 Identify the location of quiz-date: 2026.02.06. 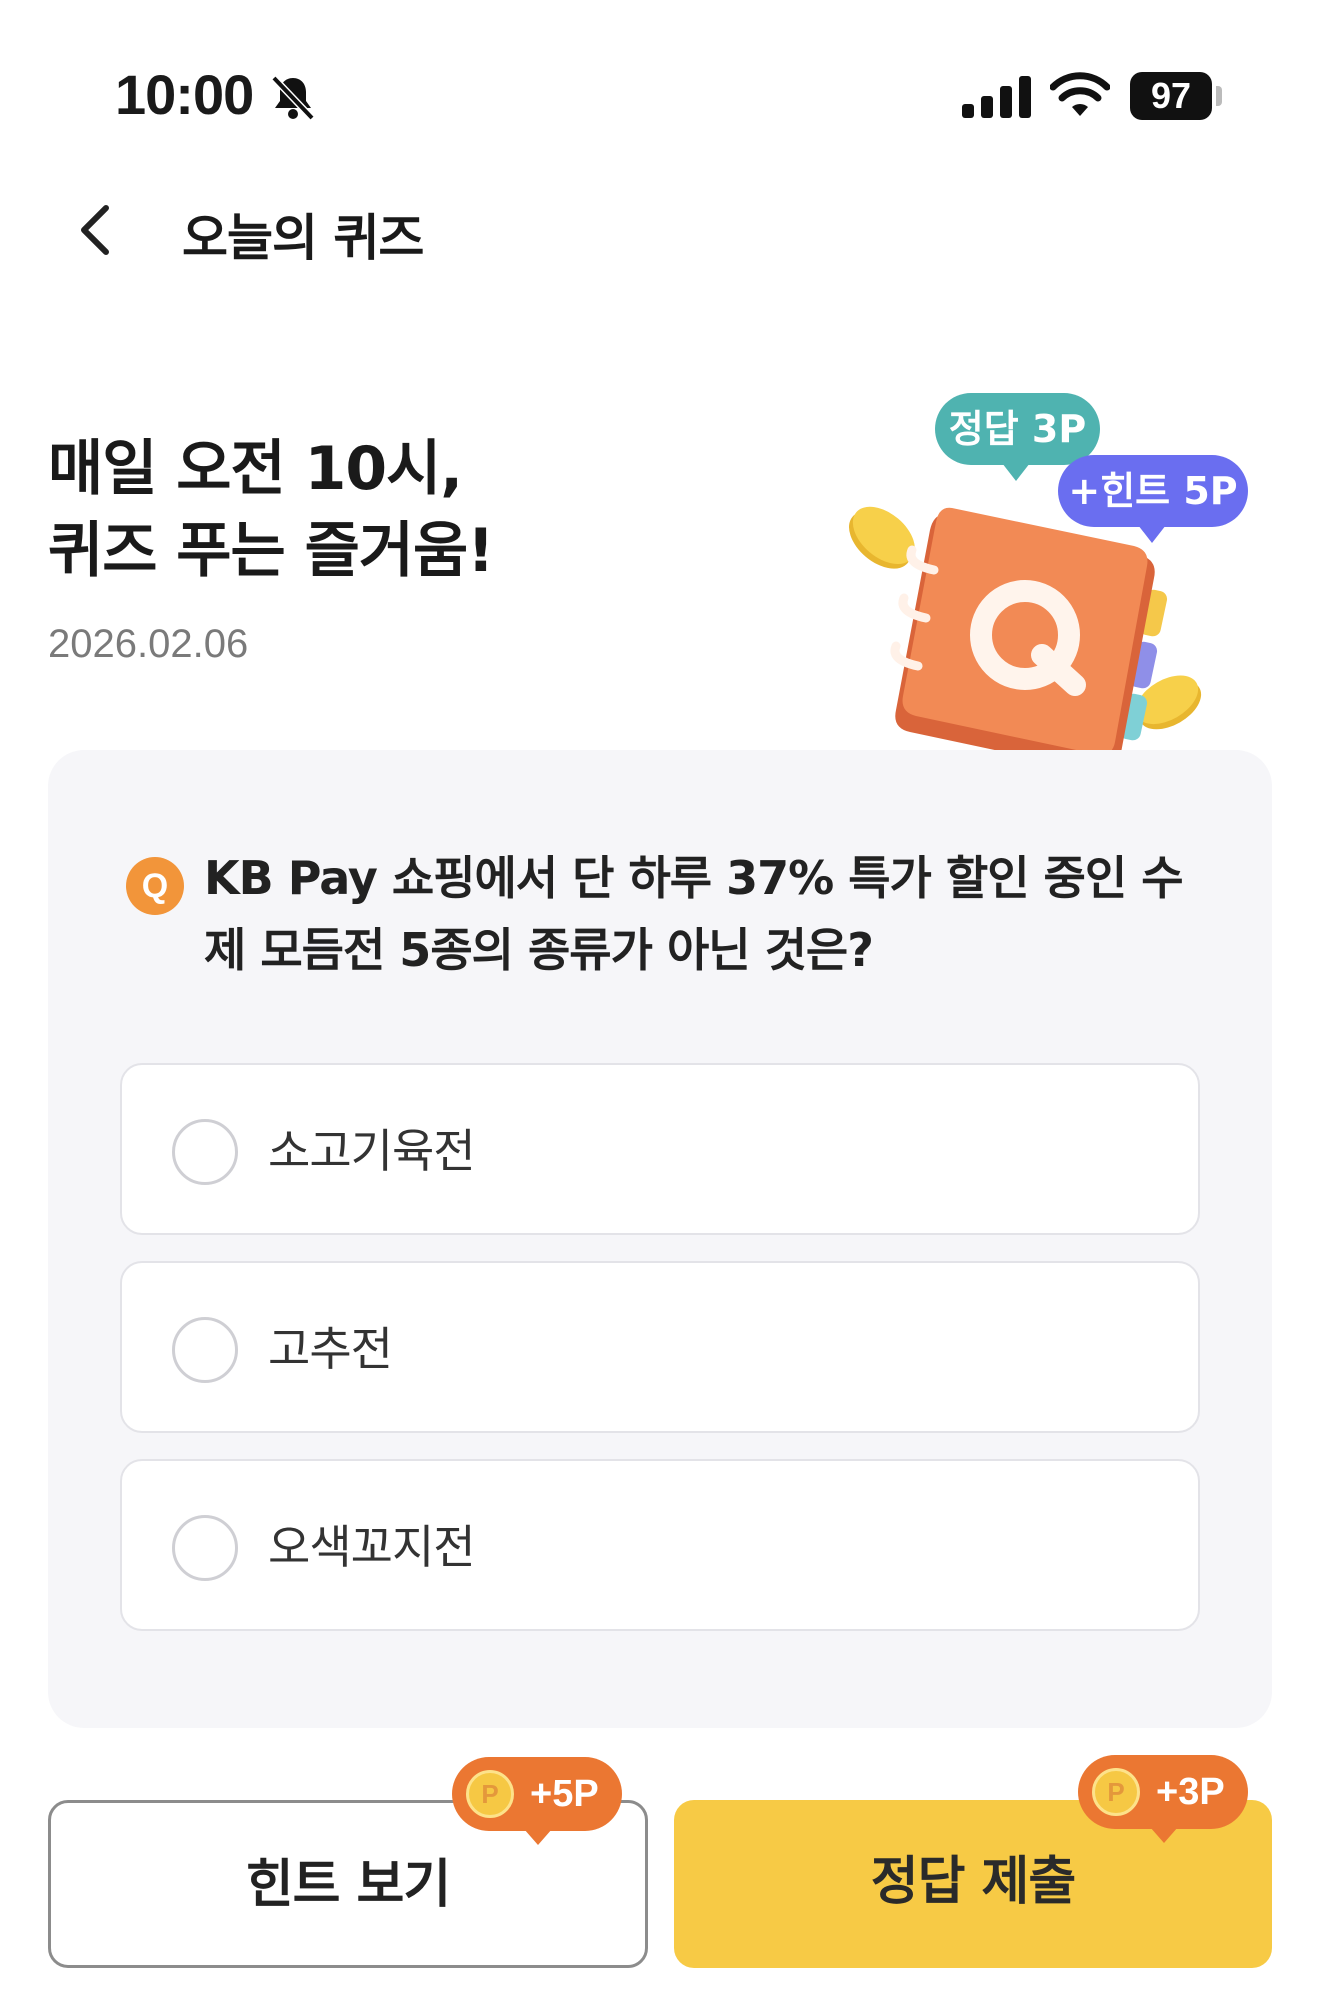
(148, 644).